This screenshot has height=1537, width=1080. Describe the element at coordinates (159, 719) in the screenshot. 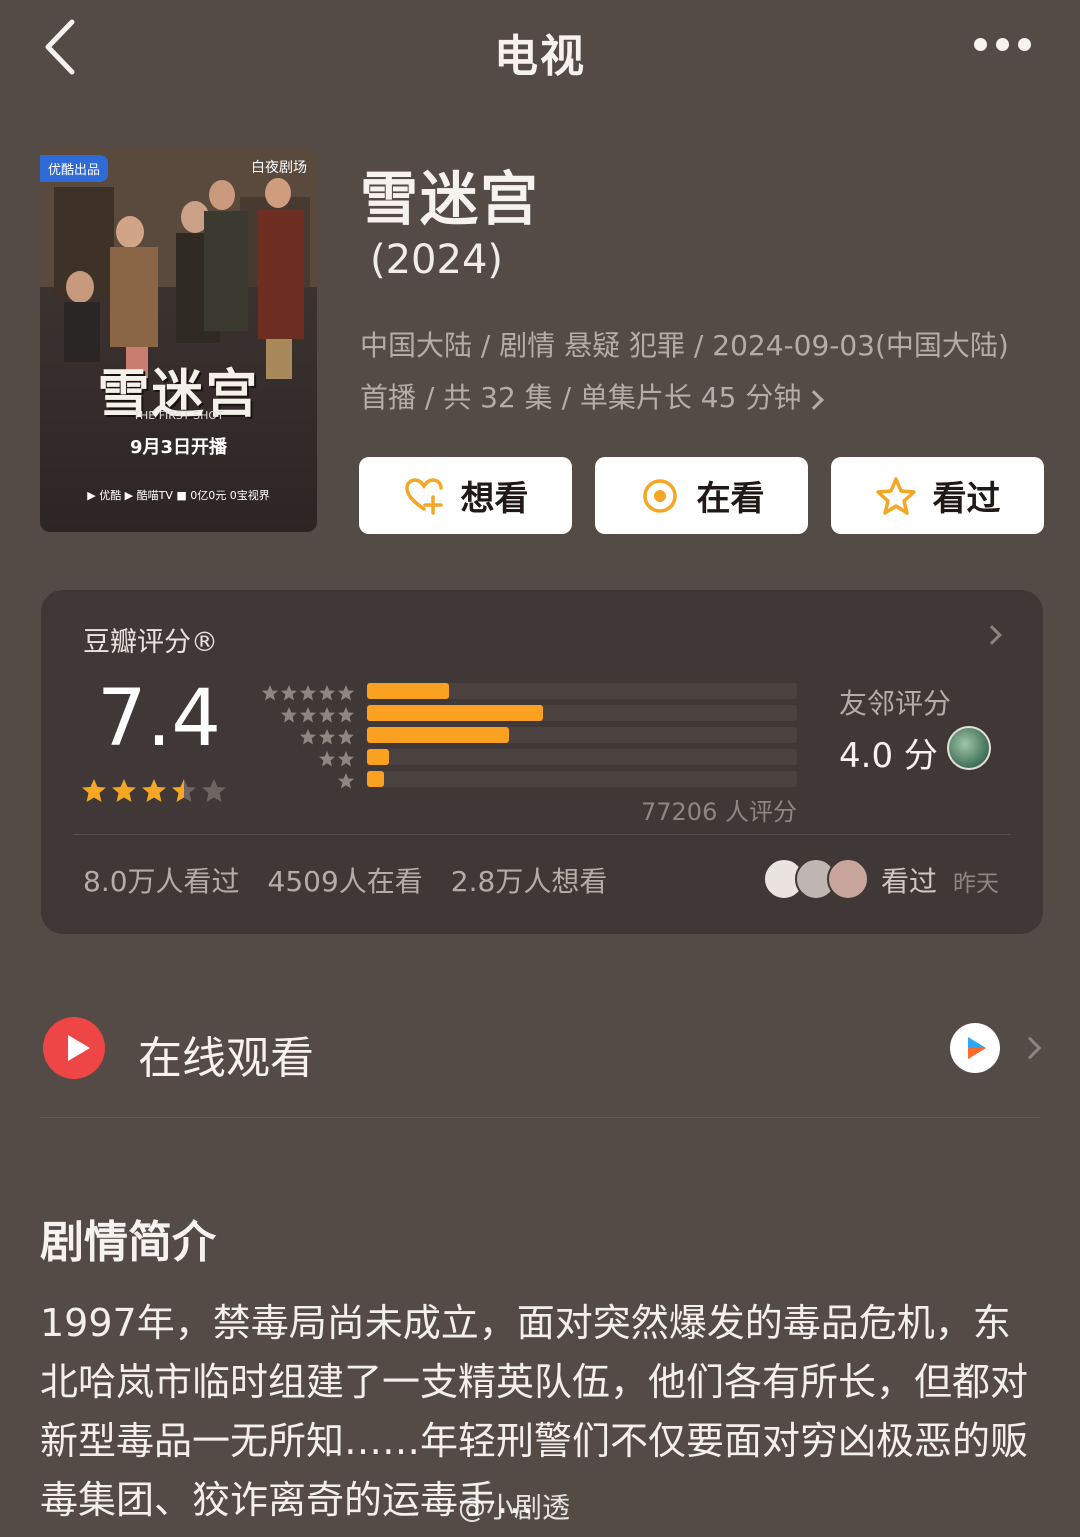

I see `rating-score: 7.4` at that location.